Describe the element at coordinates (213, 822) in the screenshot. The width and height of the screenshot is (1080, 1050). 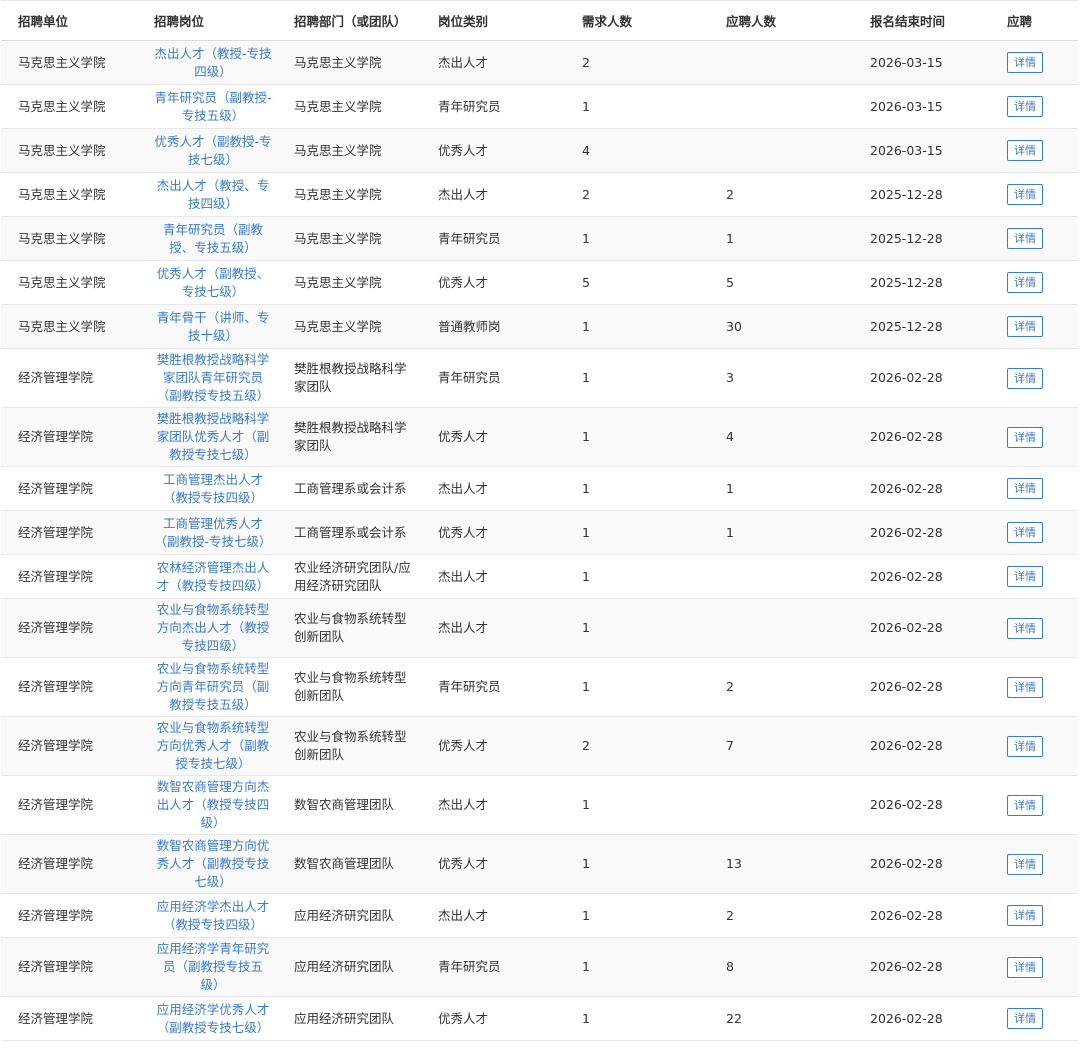
I see `post-link-line: 级）` at that location.